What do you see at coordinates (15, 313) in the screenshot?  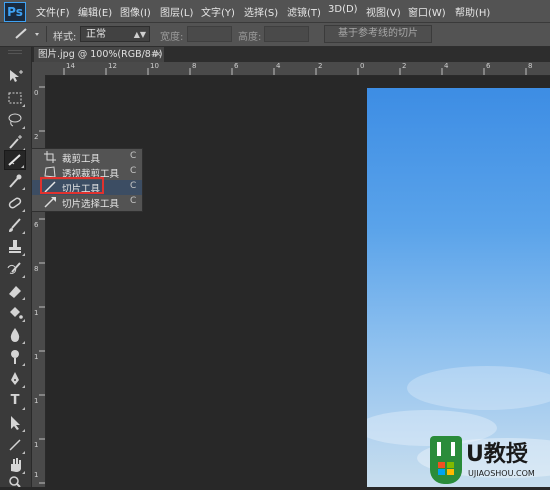 I see `paint-bucket-tool-button` at bounding box center [15, 313].